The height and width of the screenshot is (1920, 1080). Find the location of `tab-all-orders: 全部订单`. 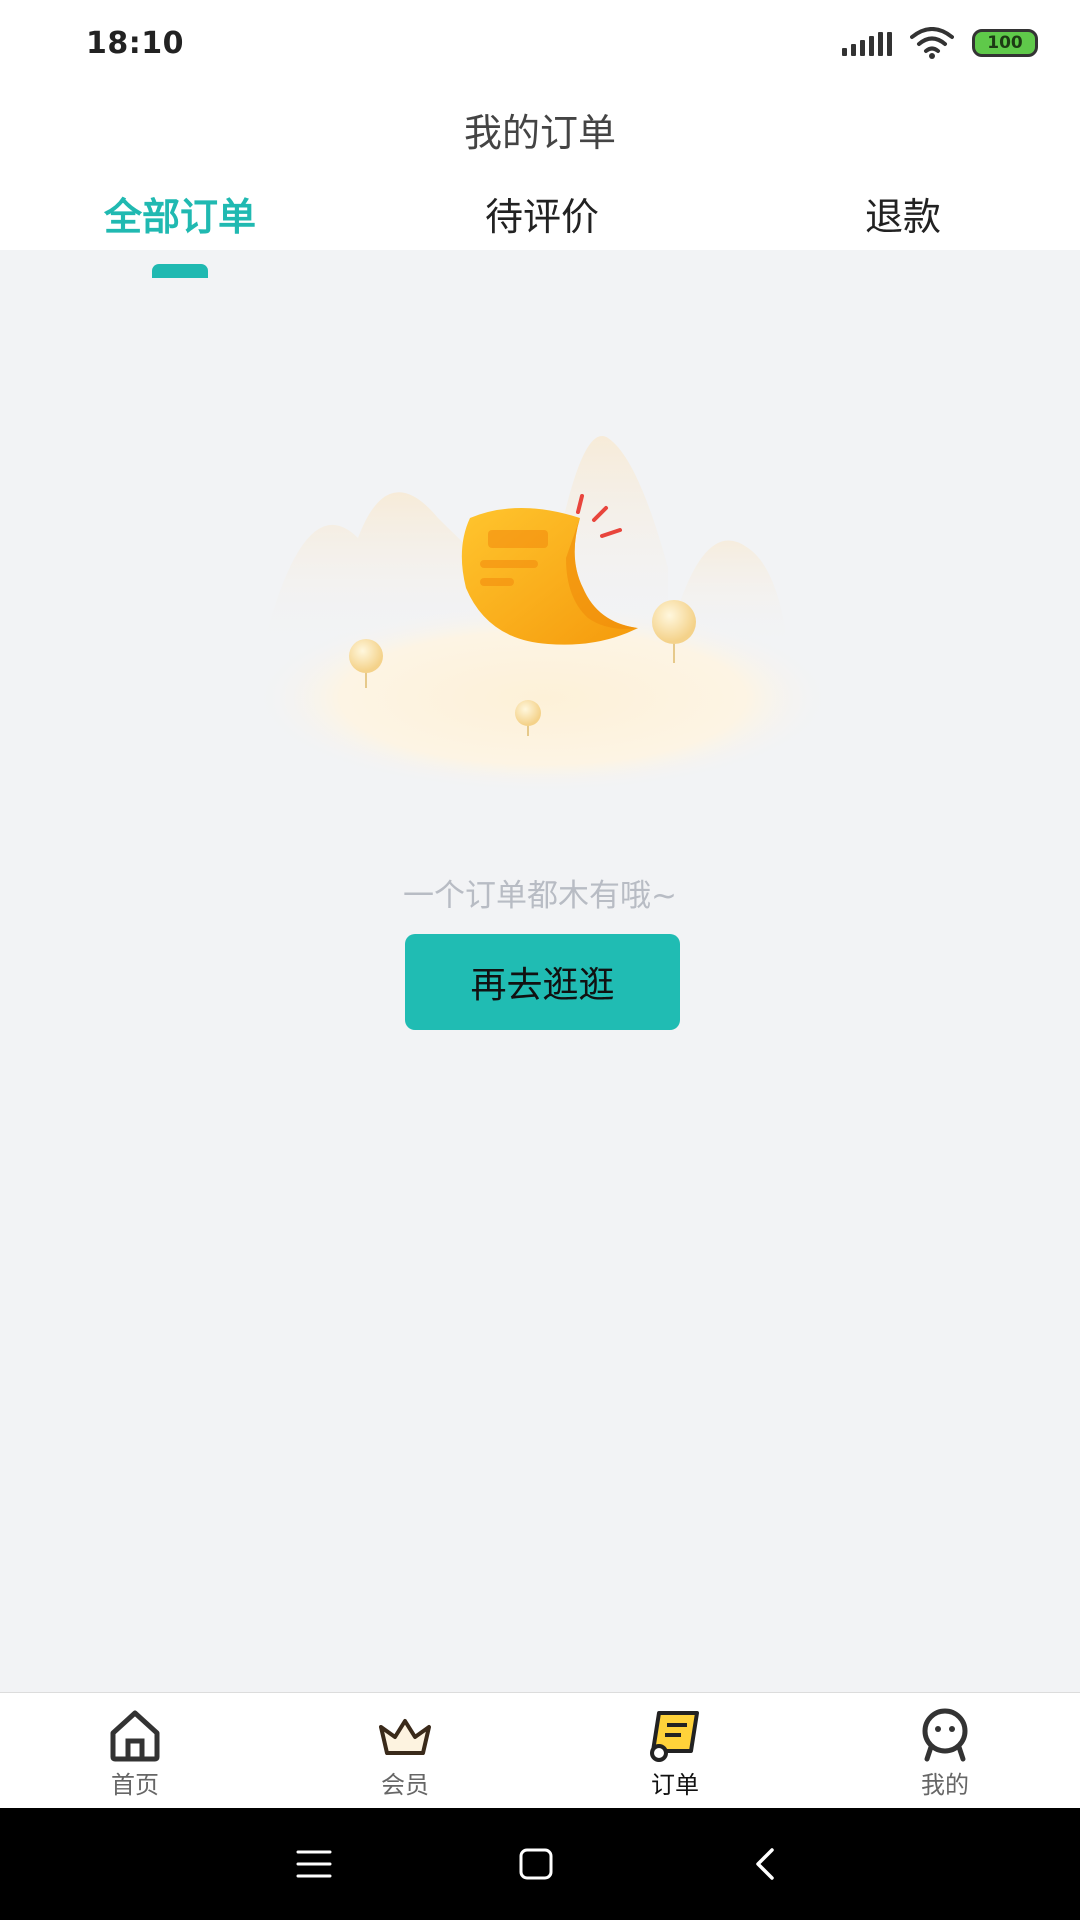

tab-all-orders: 全部订单 is located at coordinates (180, 213).